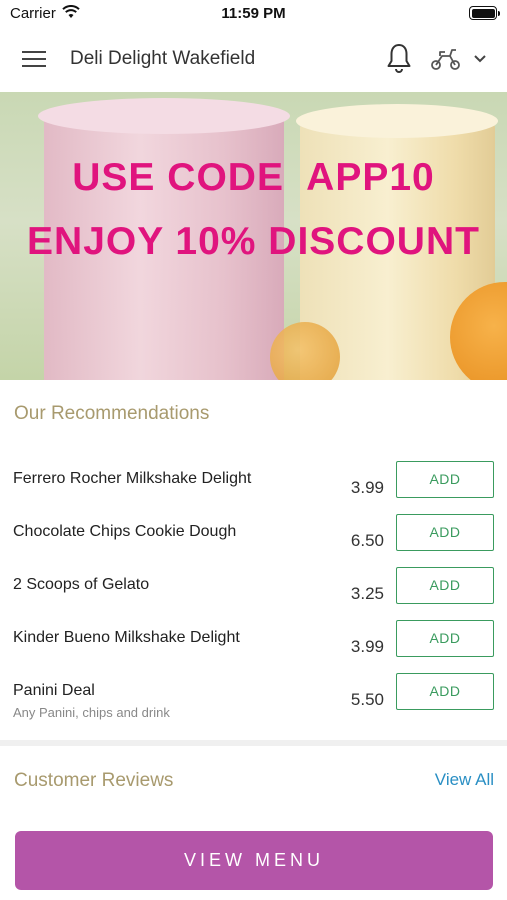  Describe the element at coordinates (253, 241) in the screenshot. I see `promo-discount-text: ENJOY 10% DISCOUNT` at that location.